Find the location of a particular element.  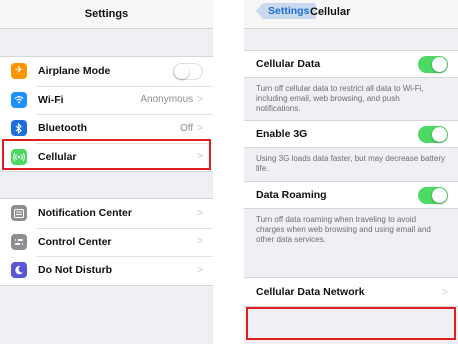

enable-3g-toggle is located at coordinates (433, 134).